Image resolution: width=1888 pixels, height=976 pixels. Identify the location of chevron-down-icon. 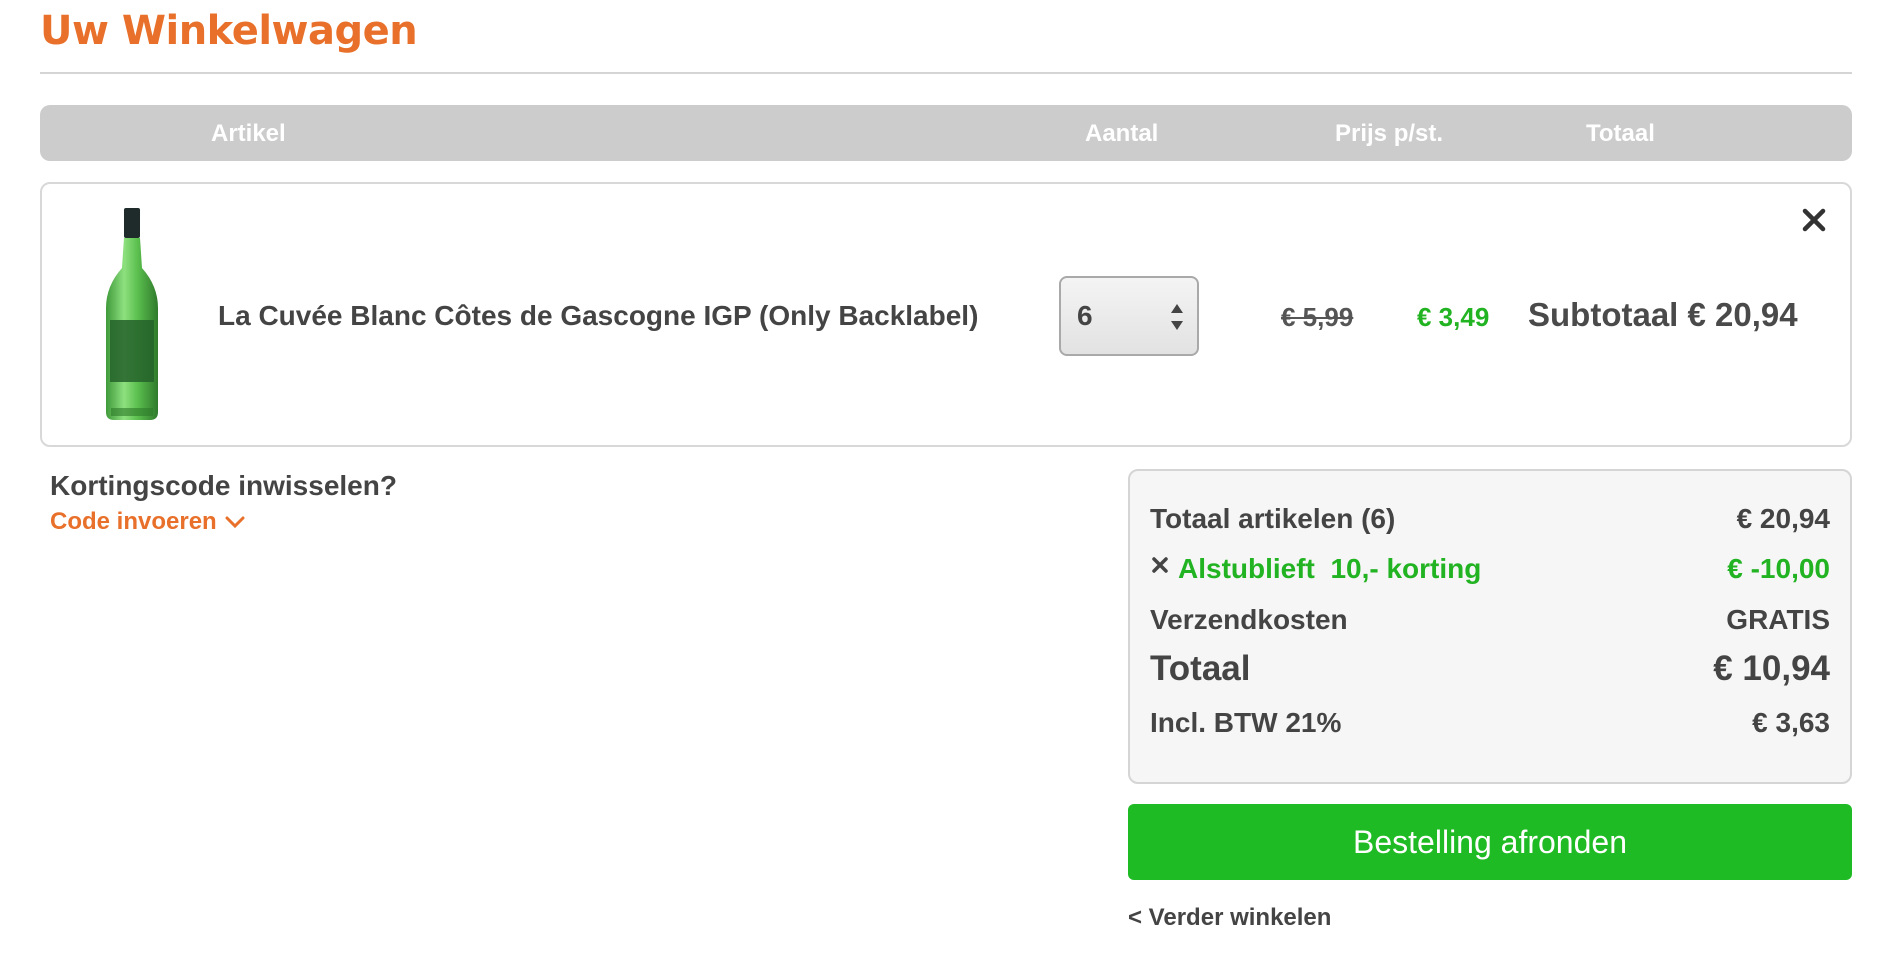
(235, 522).